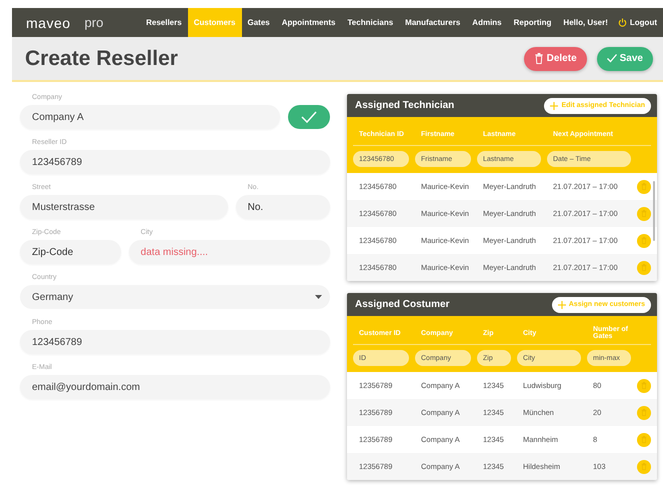  I want to click on input-field: email@yourdomain.com, so click(175, 387).